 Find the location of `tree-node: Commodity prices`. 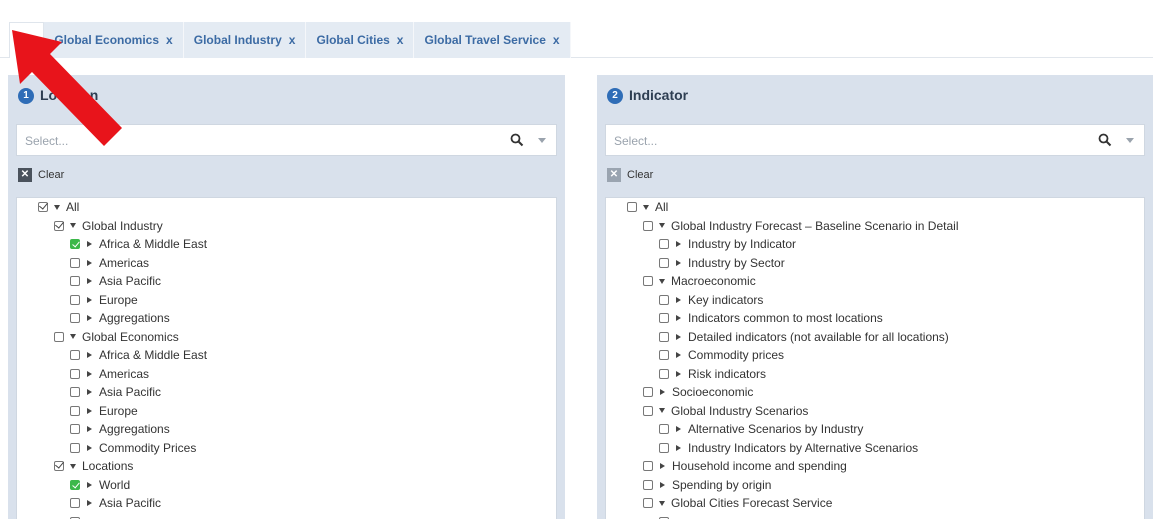

tree-node: Commodity prices is located at coordinates (721, 355).